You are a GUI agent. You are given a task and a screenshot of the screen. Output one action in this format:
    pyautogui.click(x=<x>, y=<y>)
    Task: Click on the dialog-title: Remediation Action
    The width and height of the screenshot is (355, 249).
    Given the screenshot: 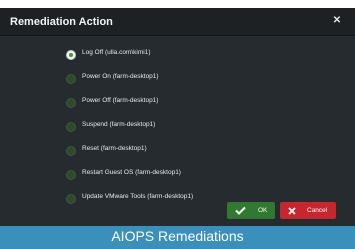 What is the action you would take?
    pyautogui.click(x=61, y=22)
    